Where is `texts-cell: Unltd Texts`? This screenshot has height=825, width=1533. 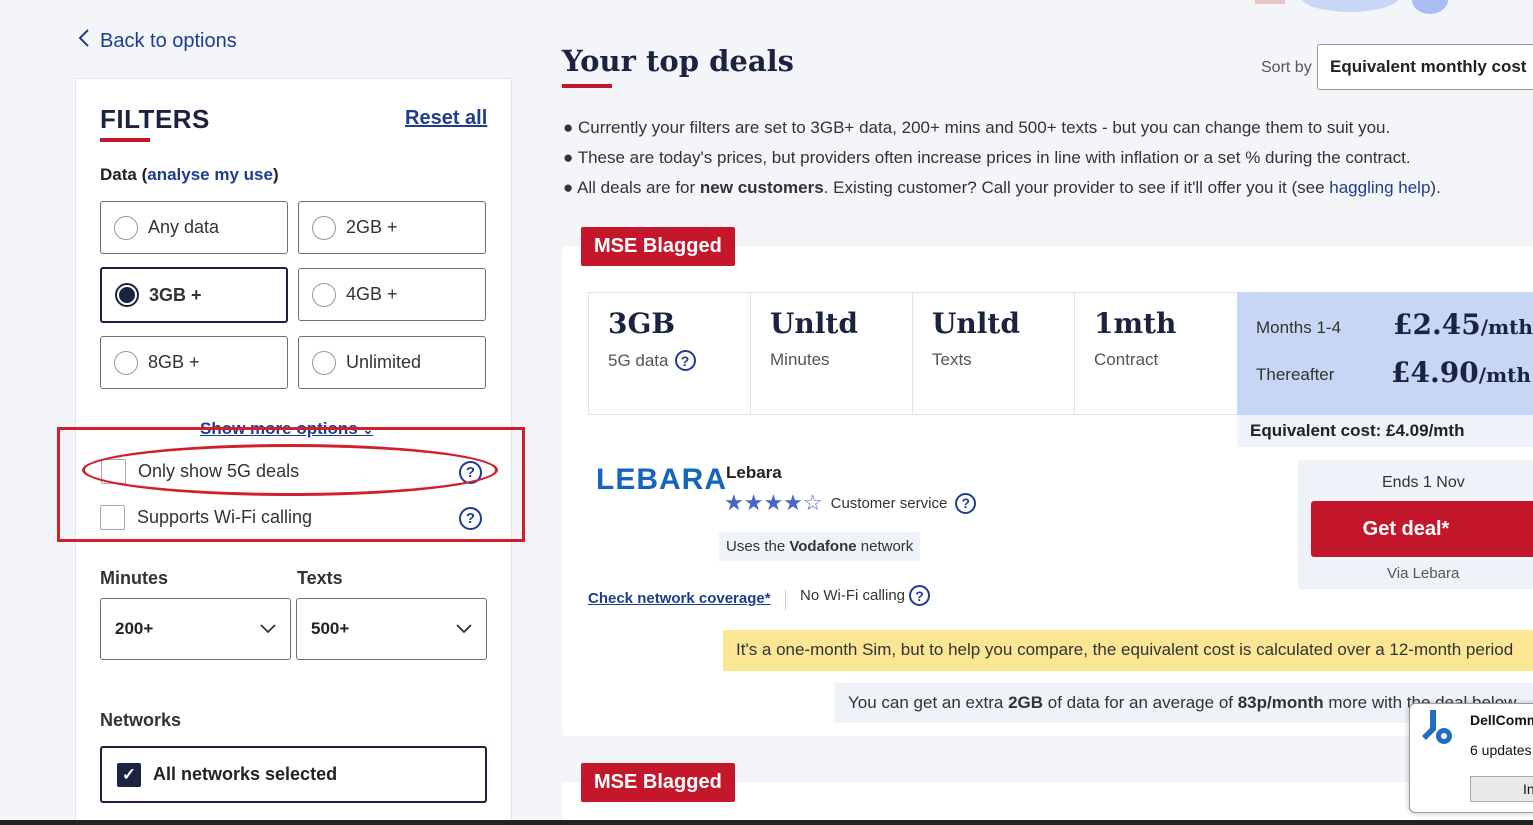 texts-cell: Unltd Texts is located at coordinates (993, 353).